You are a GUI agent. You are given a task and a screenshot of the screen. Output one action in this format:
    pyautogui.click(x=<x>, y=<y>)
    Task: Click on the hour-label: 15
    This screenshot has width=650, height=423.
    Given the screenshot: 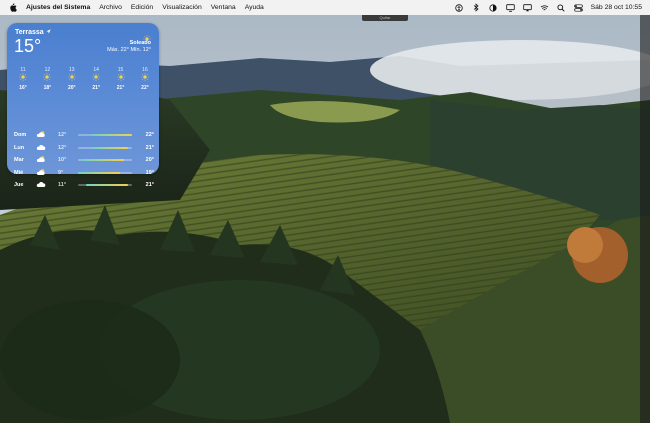 What is the action you would take?
    pyautogui.click(x=120, y=70)
    